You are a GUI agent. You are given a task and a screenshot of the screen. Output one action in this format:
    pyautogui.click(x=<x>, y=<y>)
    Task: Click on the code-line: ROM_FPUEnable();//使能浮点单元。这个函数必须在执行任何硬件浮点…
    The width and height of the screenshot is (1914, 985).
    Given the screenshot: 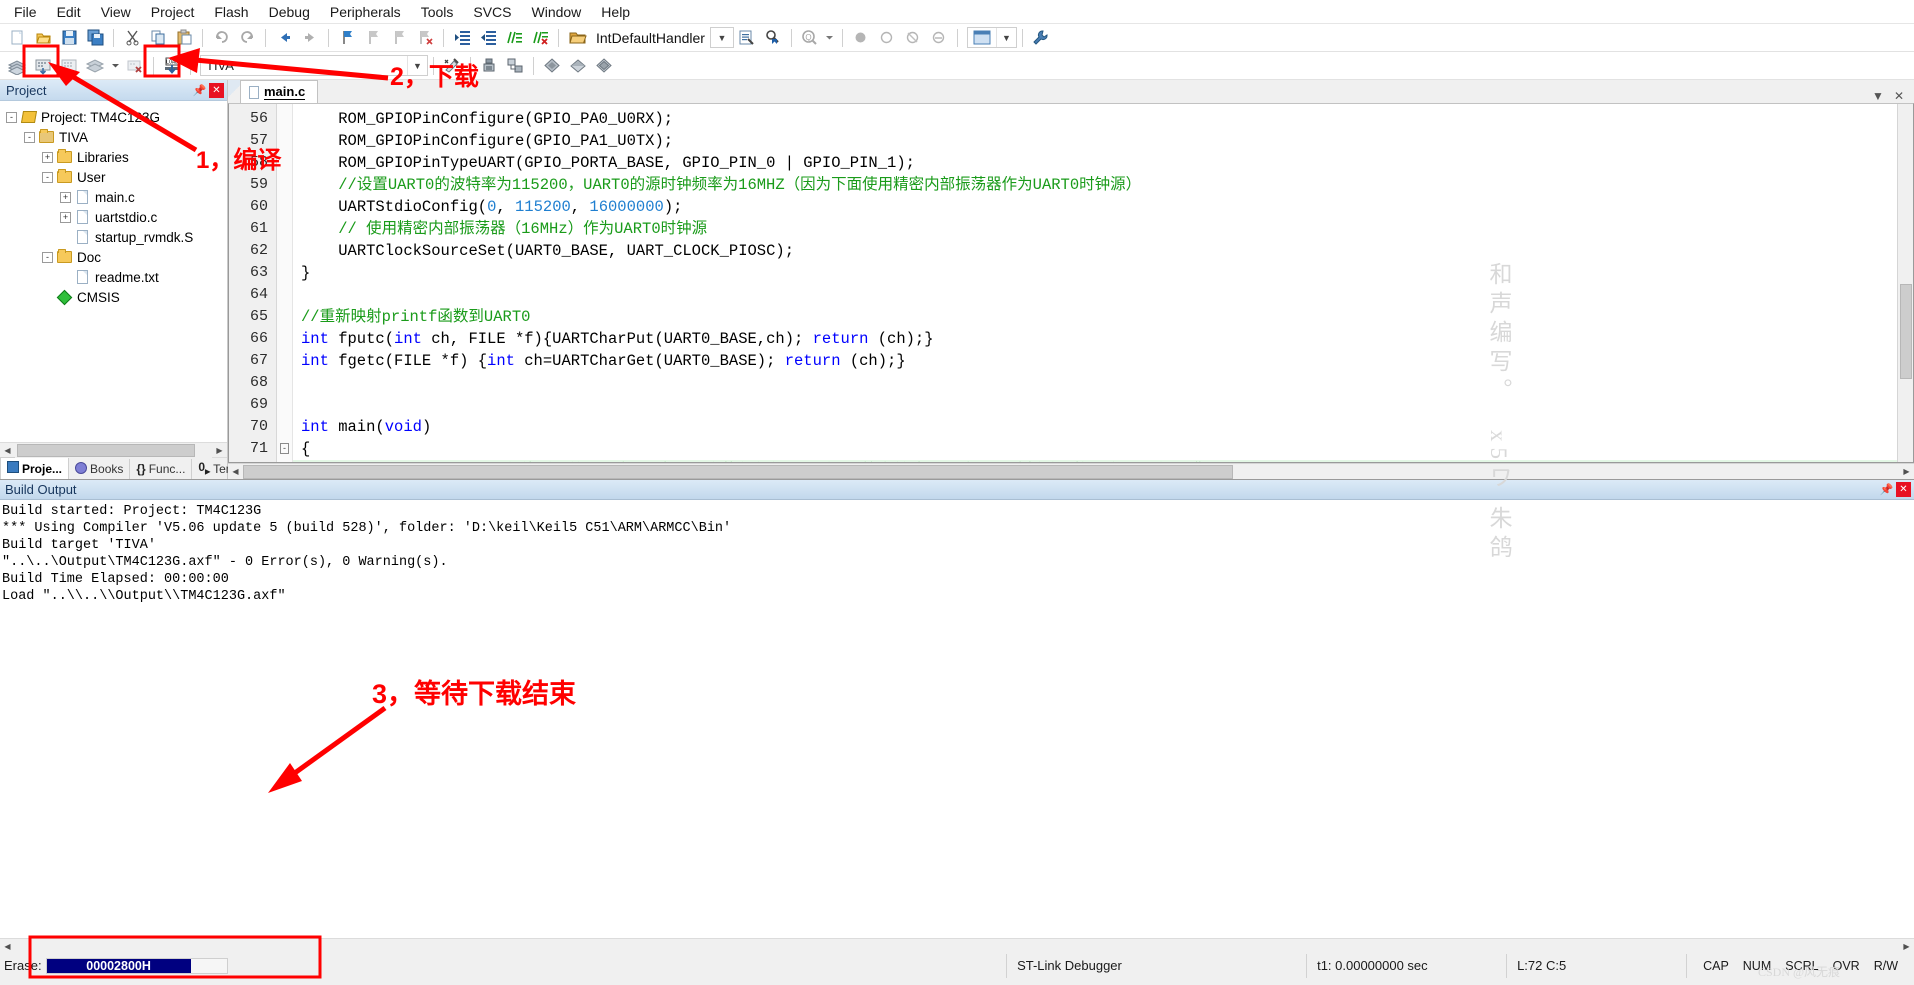 What is the action you would take?
    pyautogui.click(x=1103, y=461)
    